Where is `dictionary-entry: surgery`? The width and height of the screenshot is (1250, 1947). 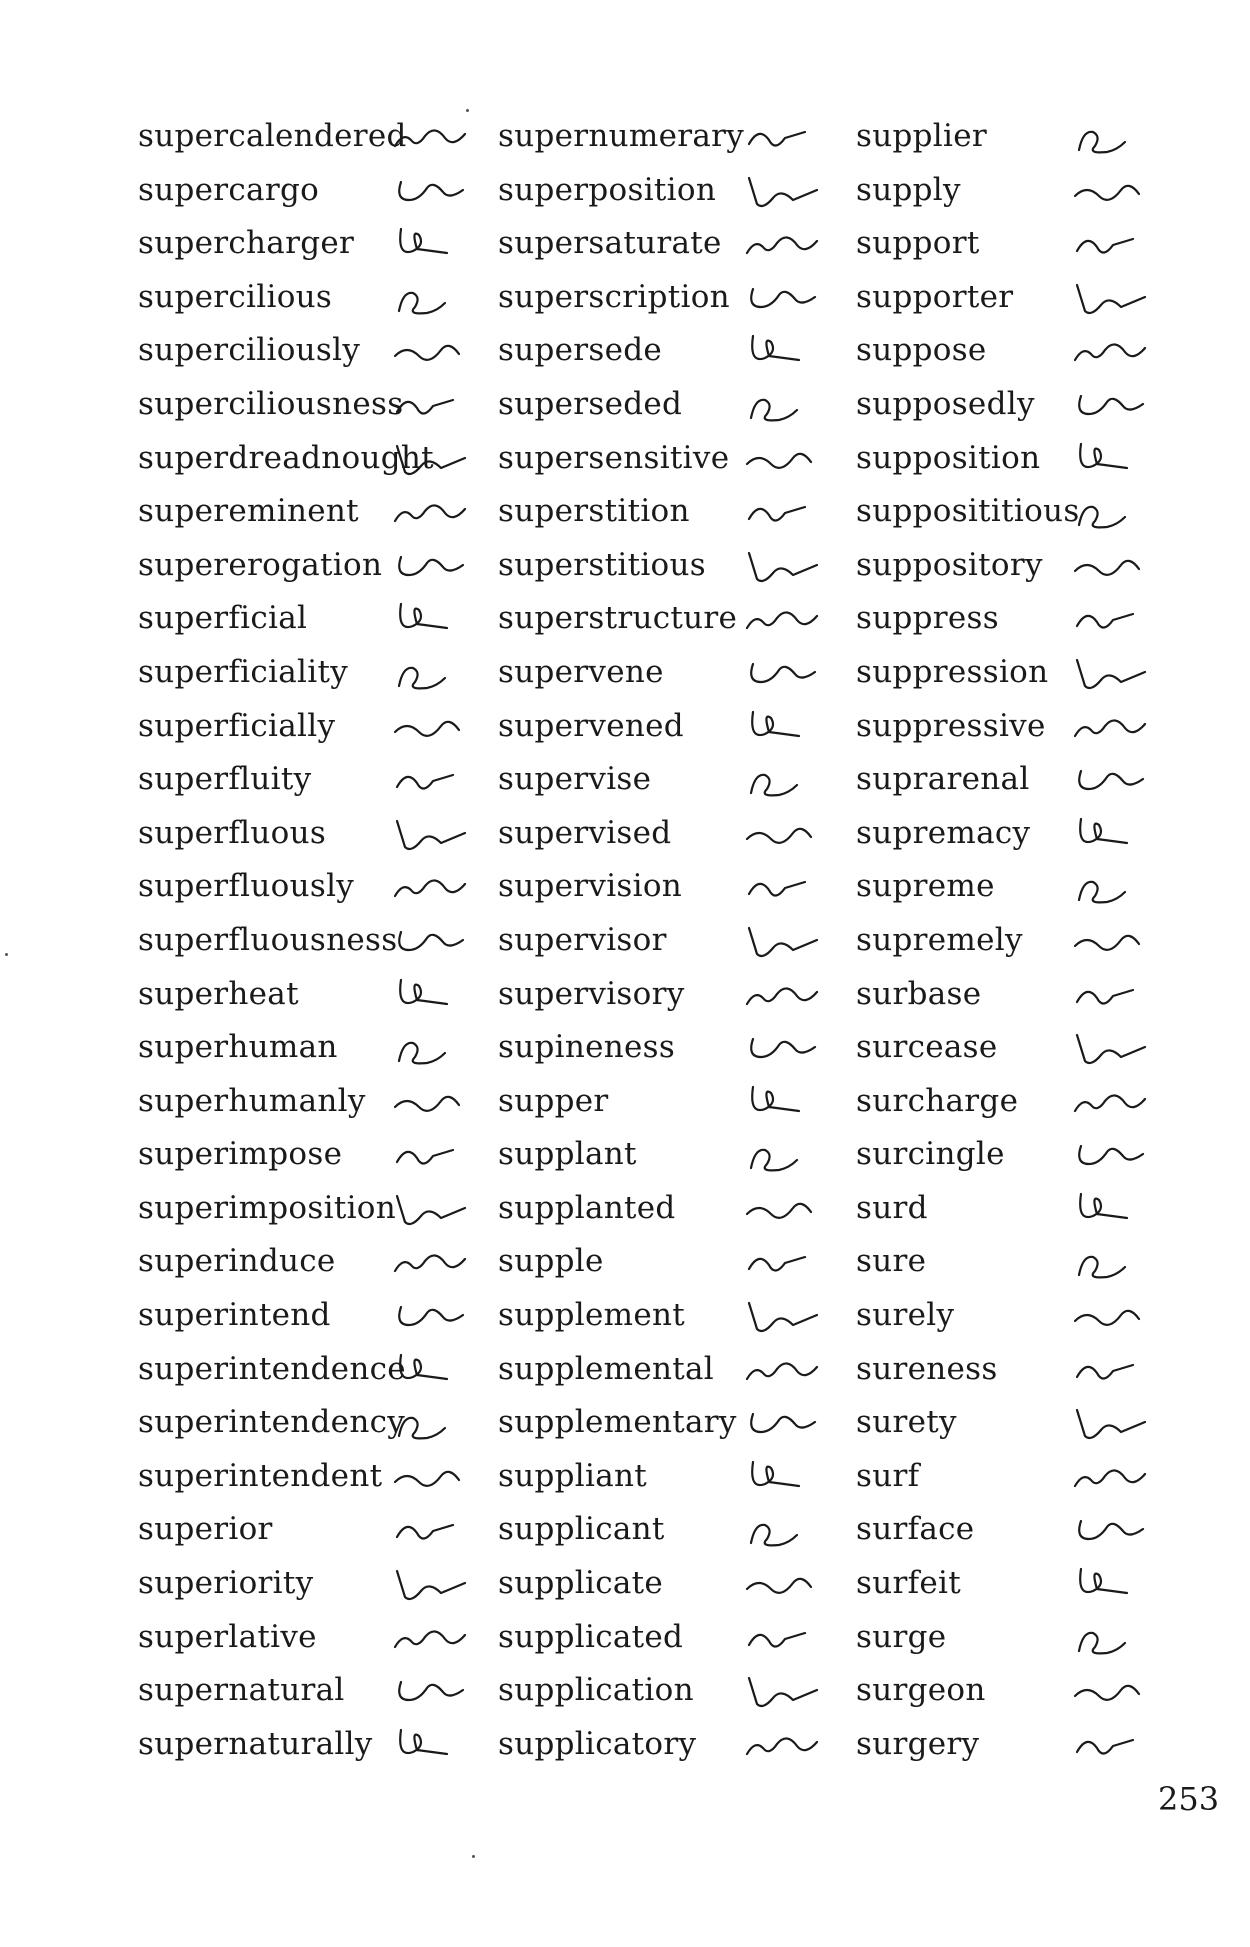
dictionary-entry: surgery is located at coordinates (1036, 1751).